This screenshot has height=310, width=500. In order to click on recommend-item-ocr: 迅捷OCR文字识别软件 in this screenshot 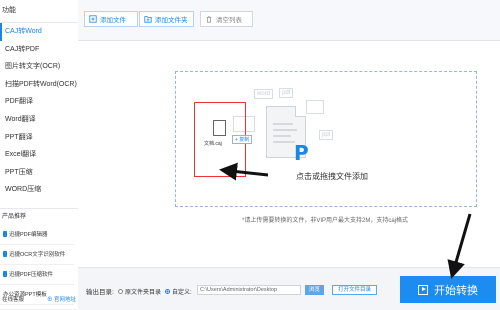, I will do `click(37, 255)`.